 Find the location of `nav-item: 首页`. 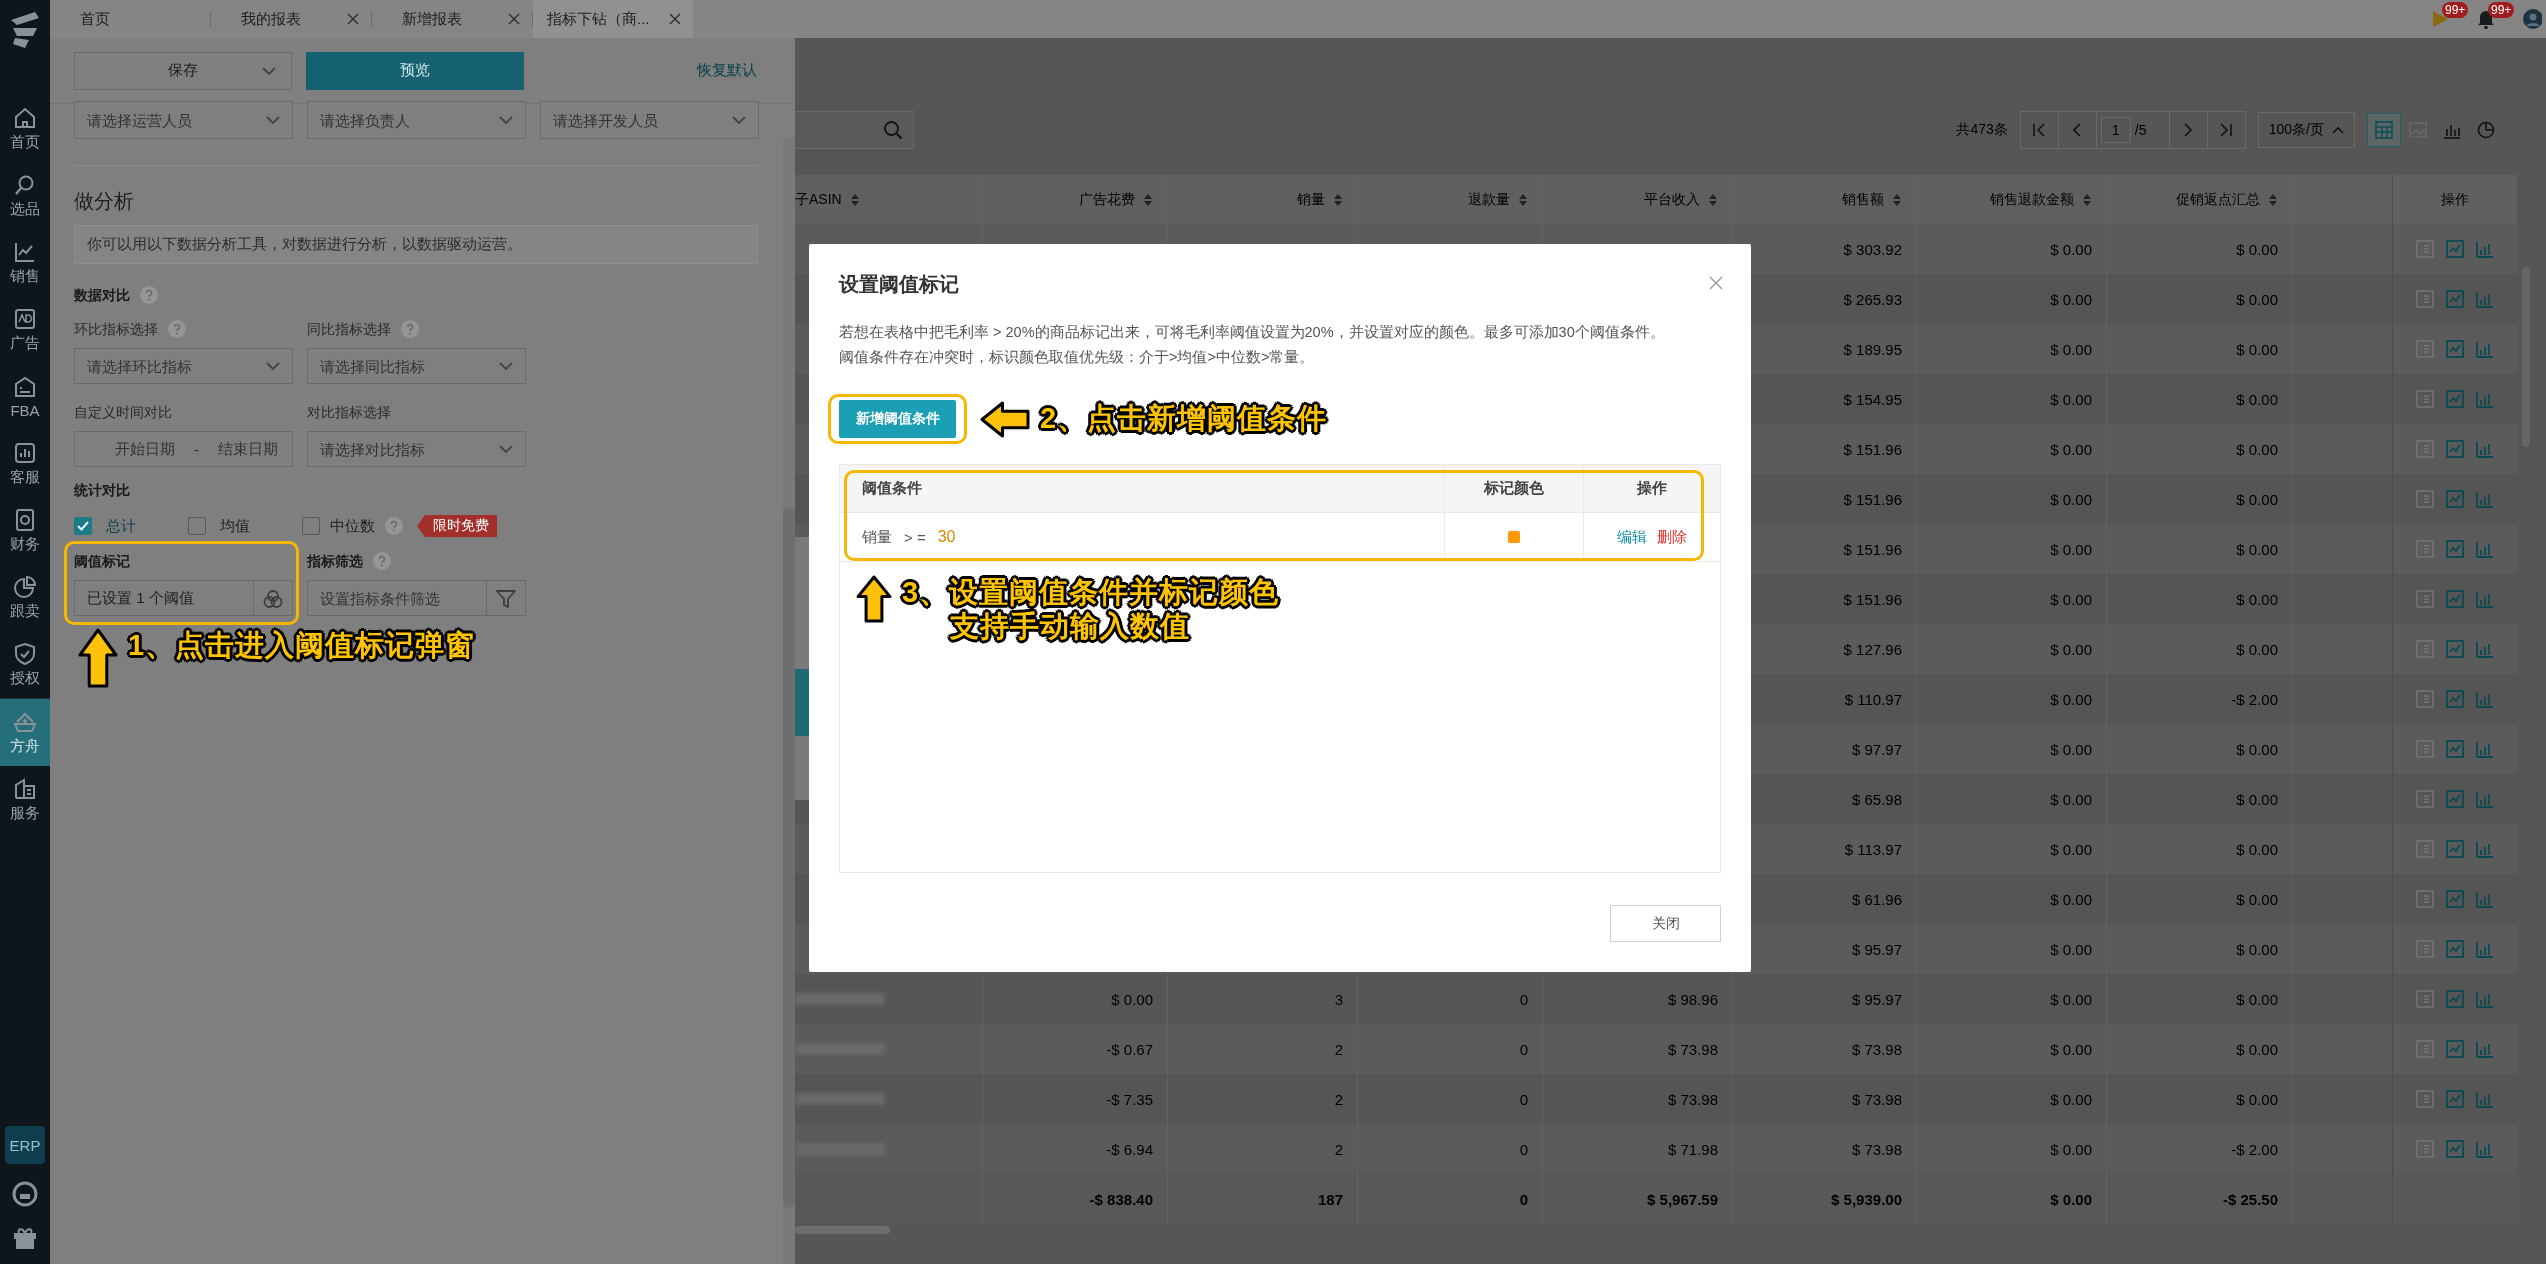

nav-item: 首页 is located at coordinates (25, 128).